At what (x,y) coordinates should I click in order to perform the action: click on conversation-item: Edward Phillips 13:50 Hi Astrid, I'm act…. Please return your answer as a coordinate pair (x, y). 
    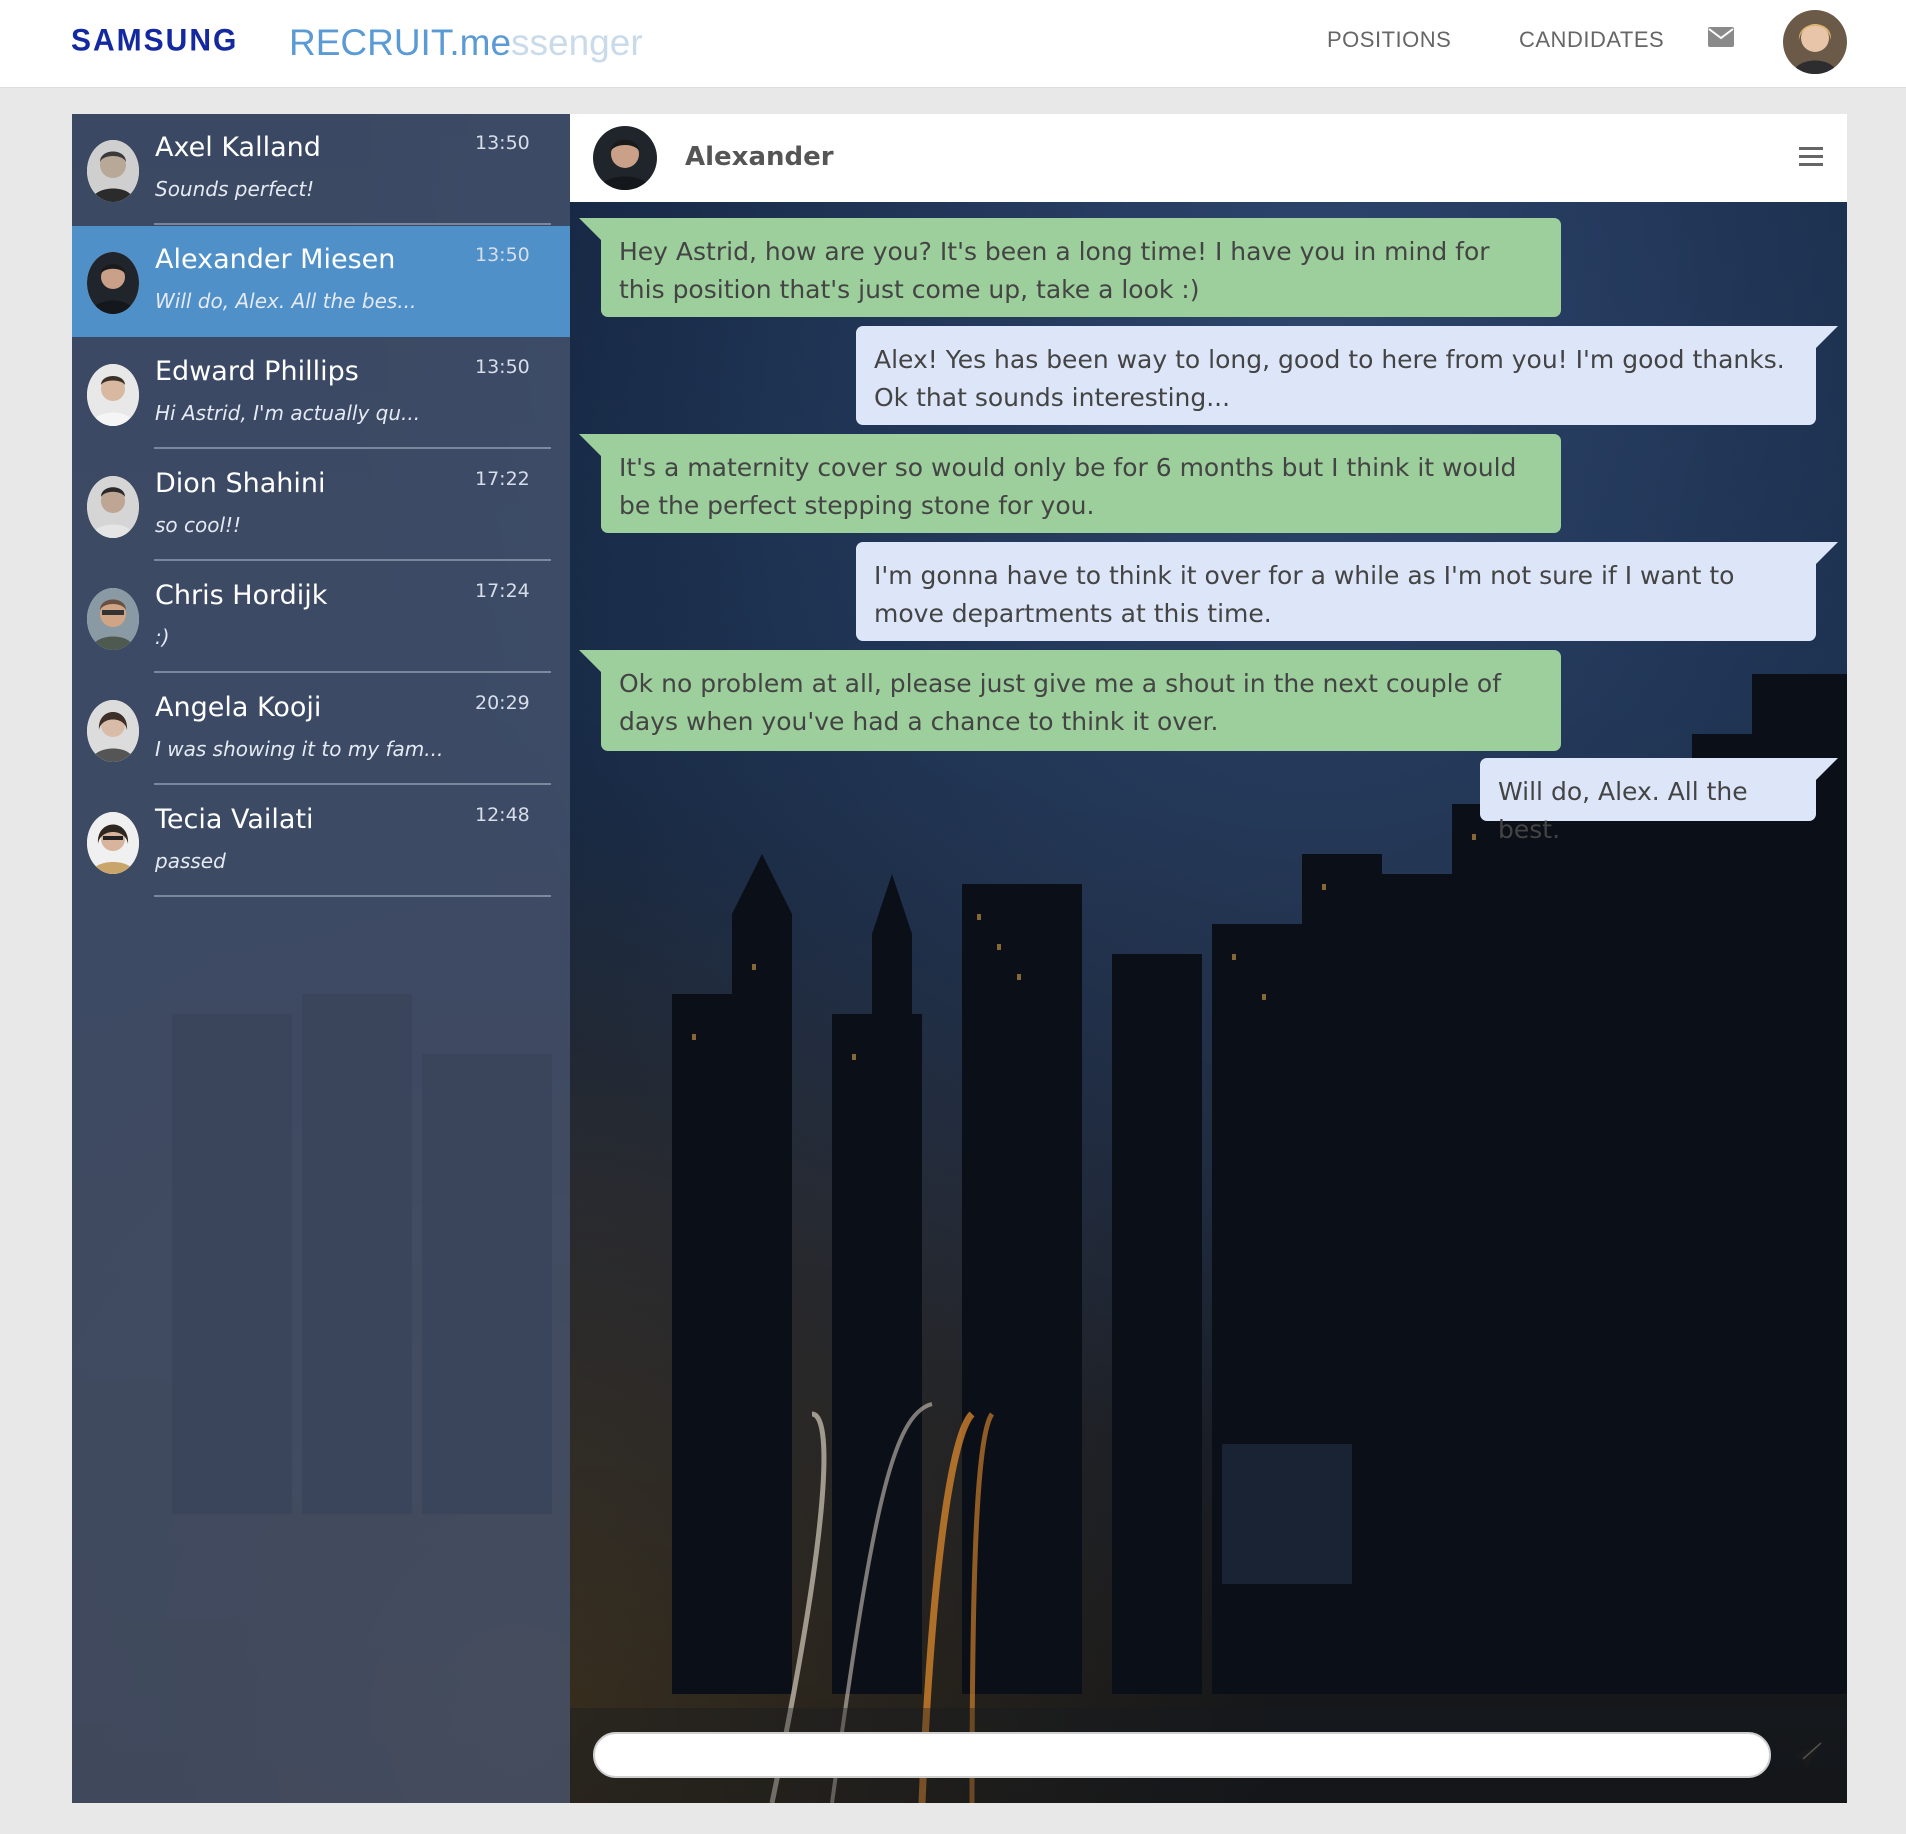
    Looking at the image, I should click on (321, 393).